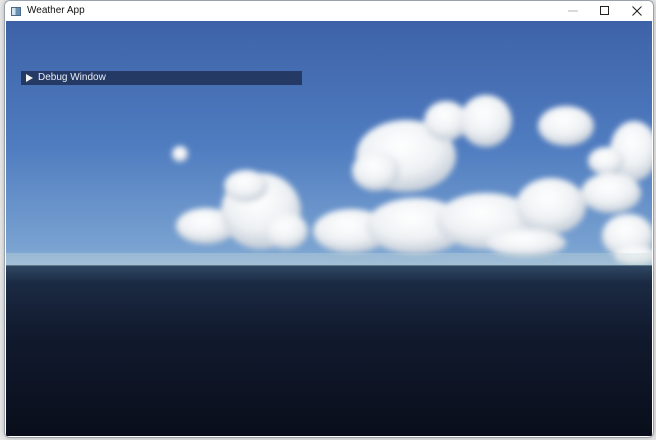  I want to click on title-bar: Weather App, so click(329, 11).